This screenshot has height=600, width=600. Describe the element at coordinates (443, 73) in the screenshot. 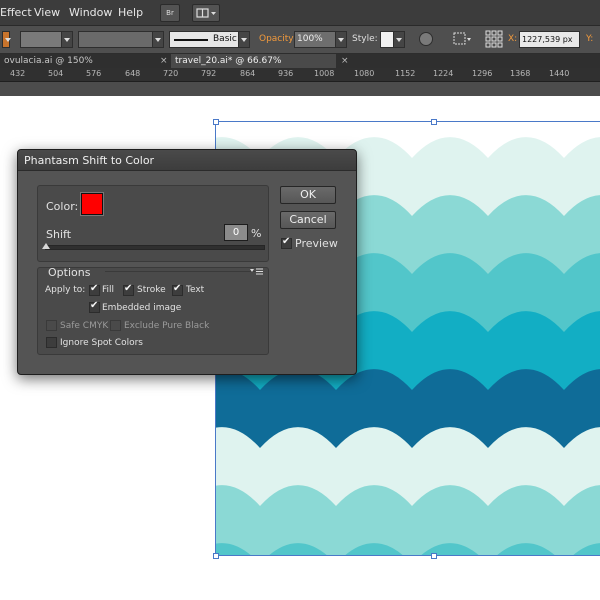

I see `ruler-tick-label: 1224` at that location.